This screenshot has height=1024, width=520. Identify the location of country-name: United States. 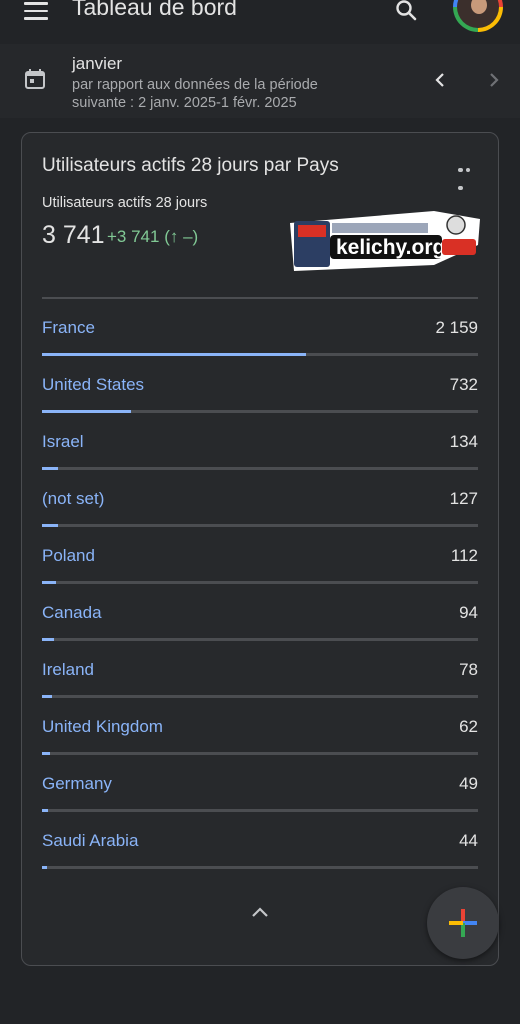
(93, 385).